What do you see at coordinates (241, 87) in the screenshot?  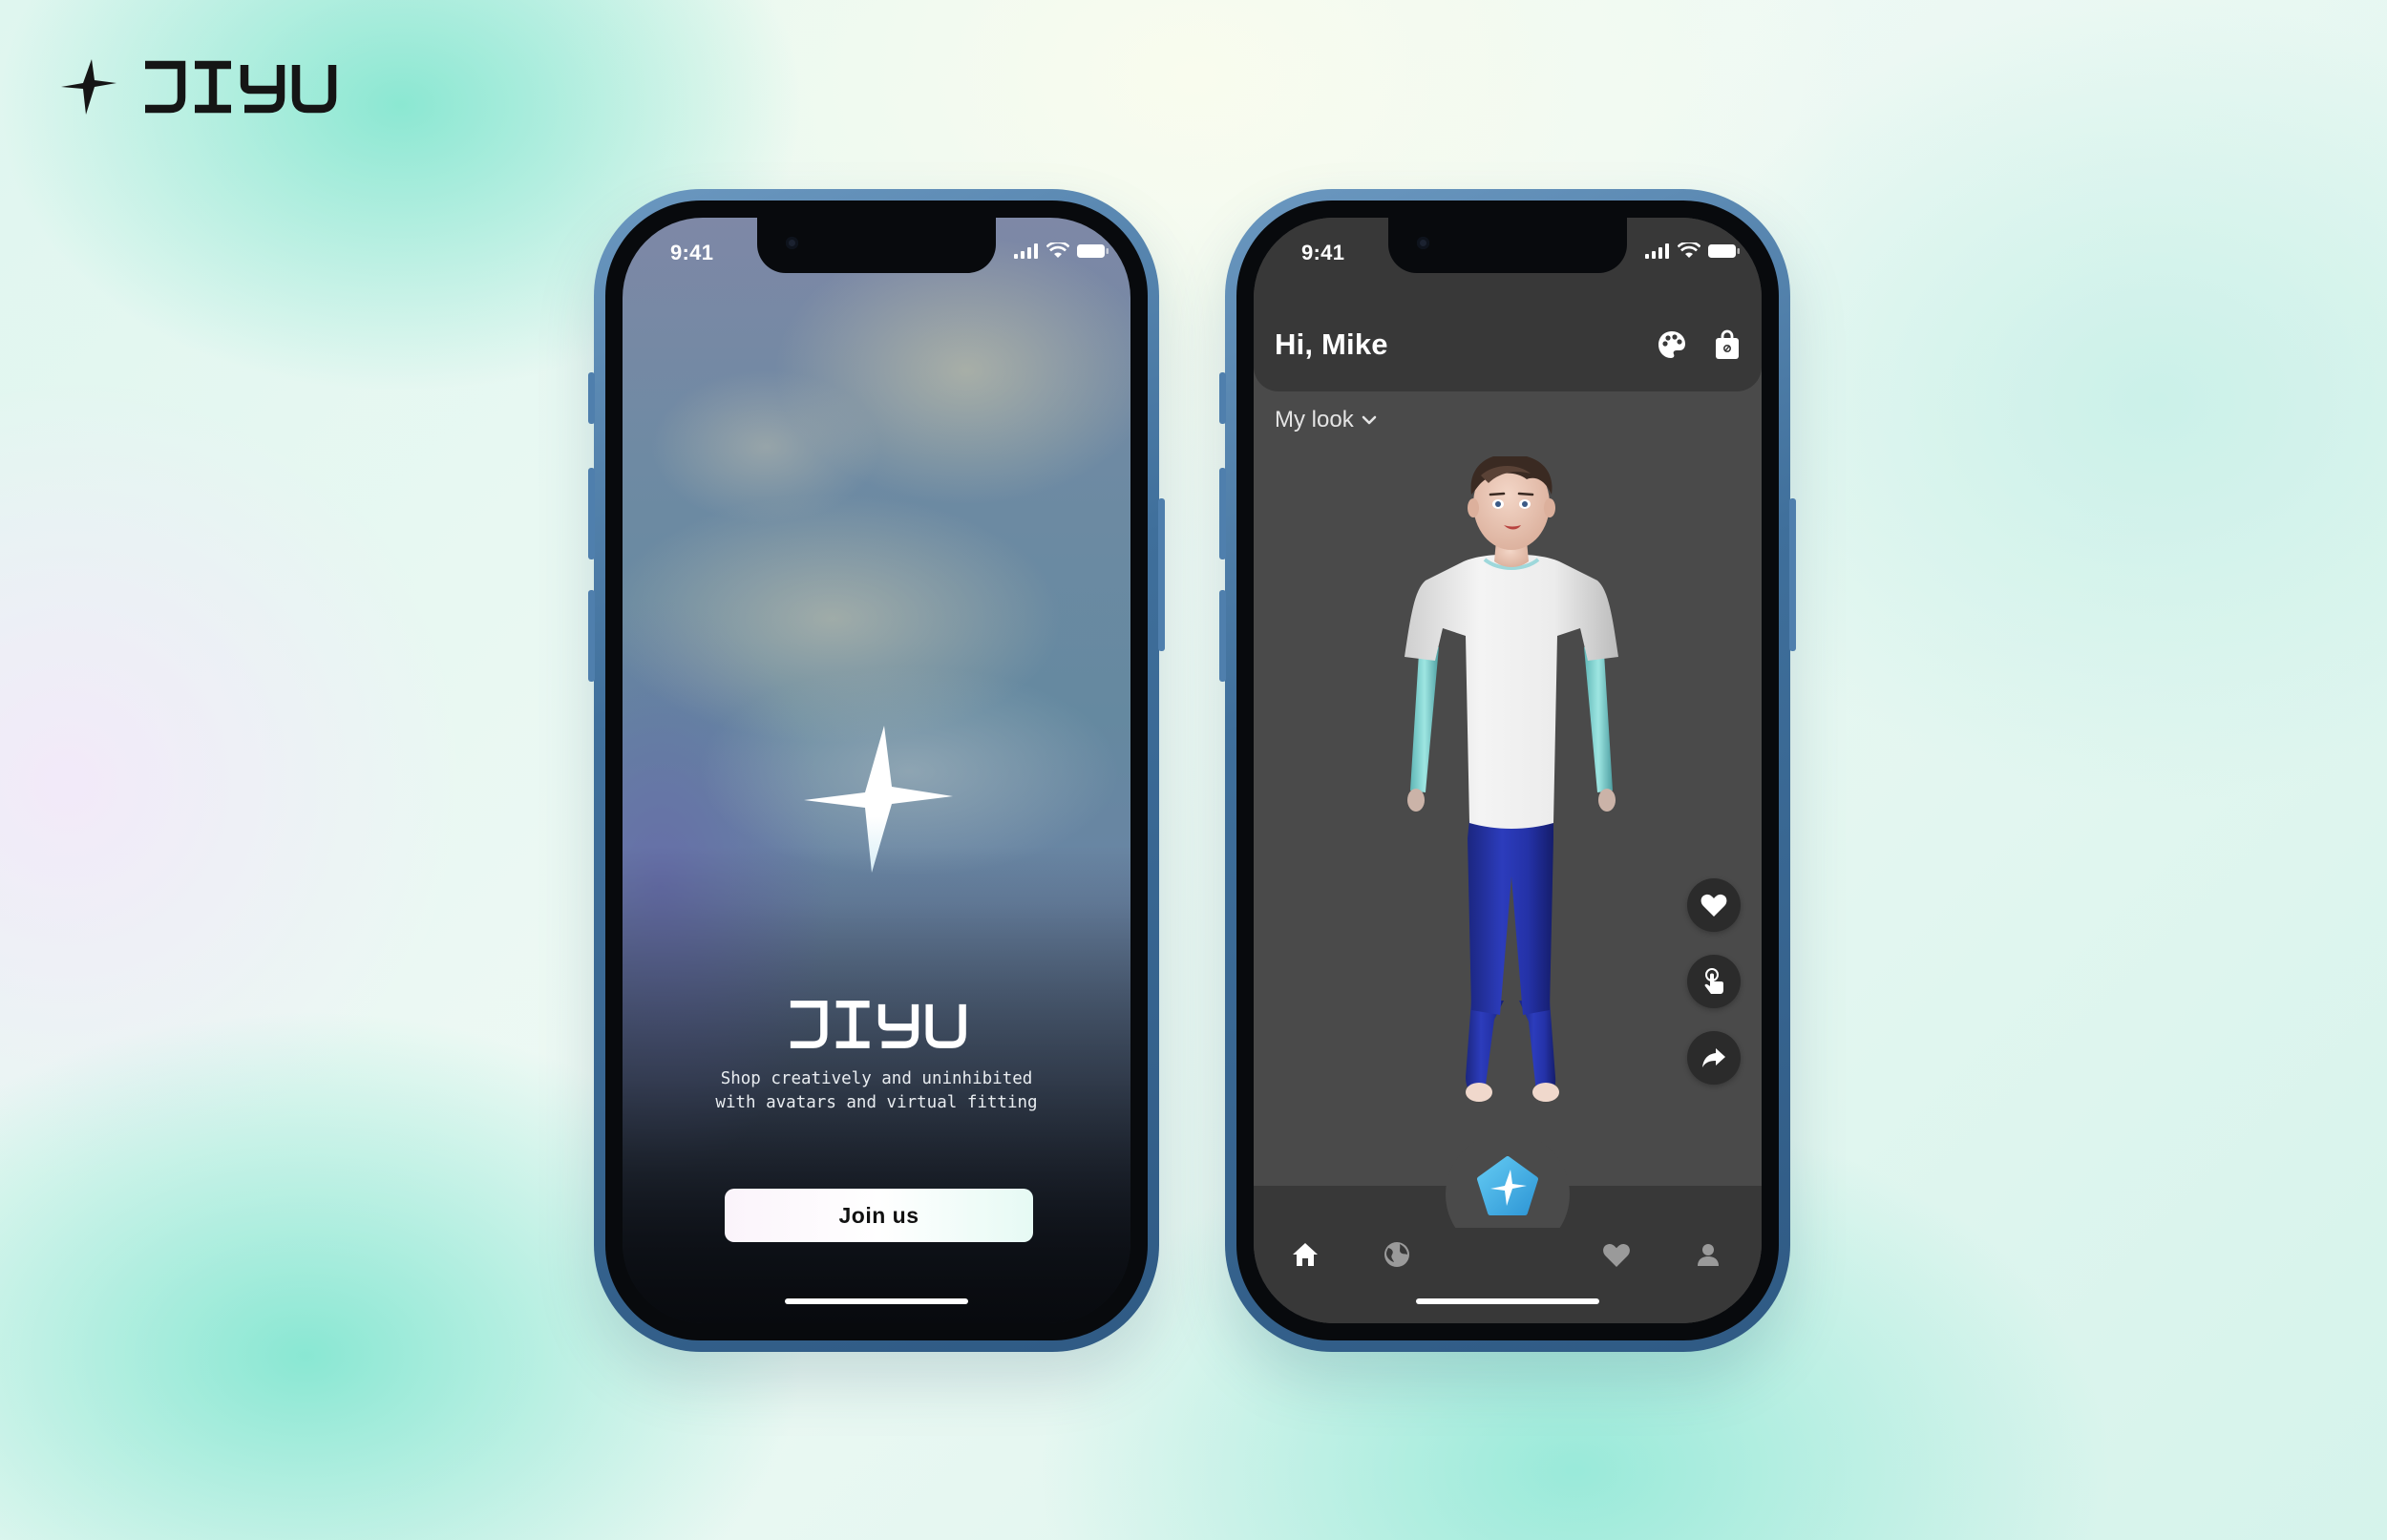 I see `brand-wordmark` at bounding box center [241, 87].